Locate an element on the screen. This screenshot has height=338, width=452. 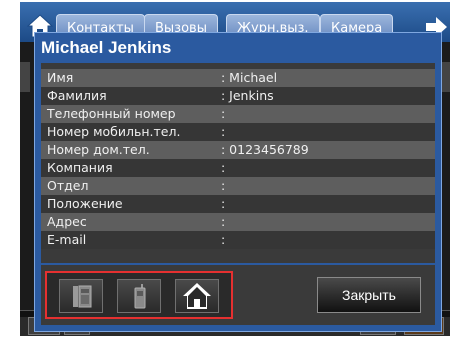
field-label: Адрес is located at coordinates (67, 221).